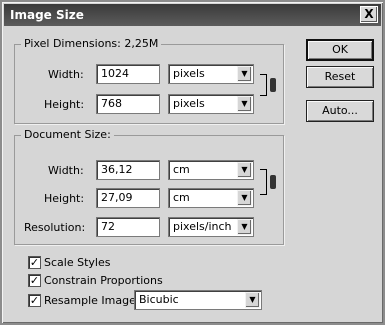 Image resolution: width=385 pixels, height=325 pixels. What do you see at coordinates (128, 74) in the screenshot?
I see `pixel-width-input: 1024` at bounding box center [128, 74].